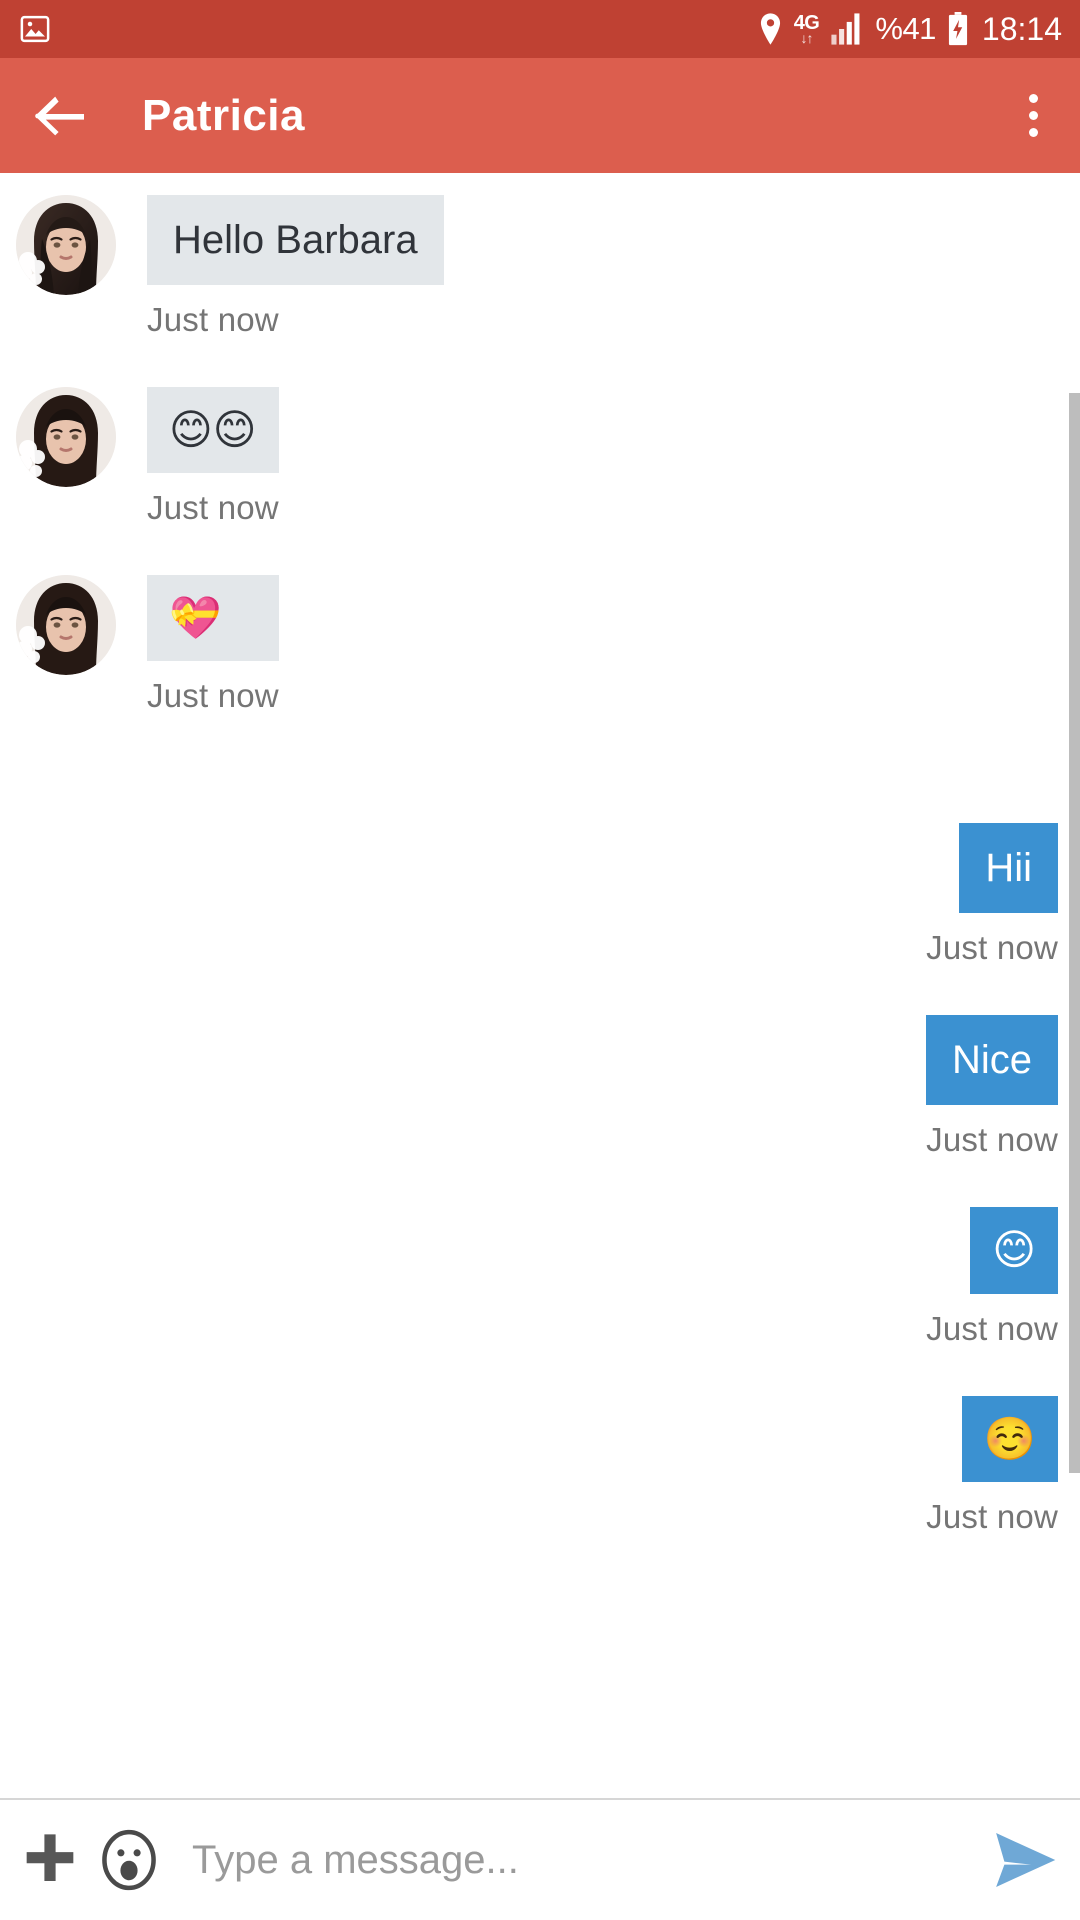  I want to click on battery-percent-label: %41, so click(905, 28).